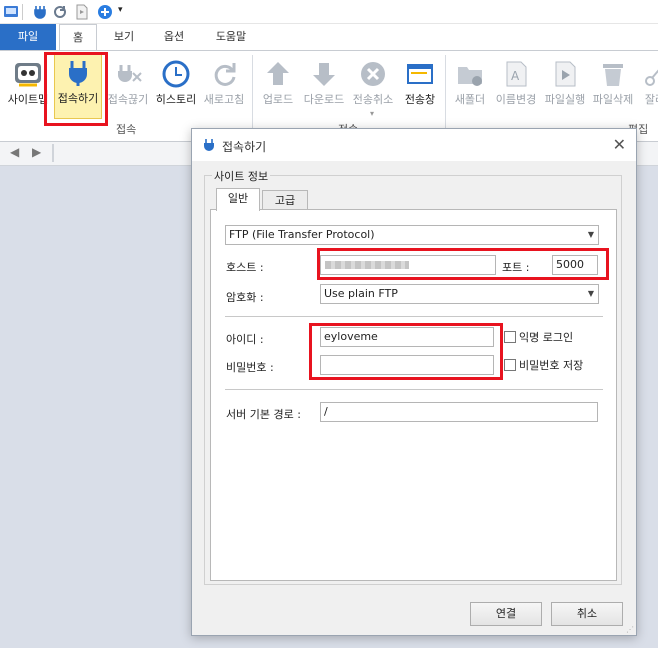 This screenshot has height=648, width=658. Describe the element at coordinates (278, 73) in the screenshot. I see `upload-arrow-icon` at that location.